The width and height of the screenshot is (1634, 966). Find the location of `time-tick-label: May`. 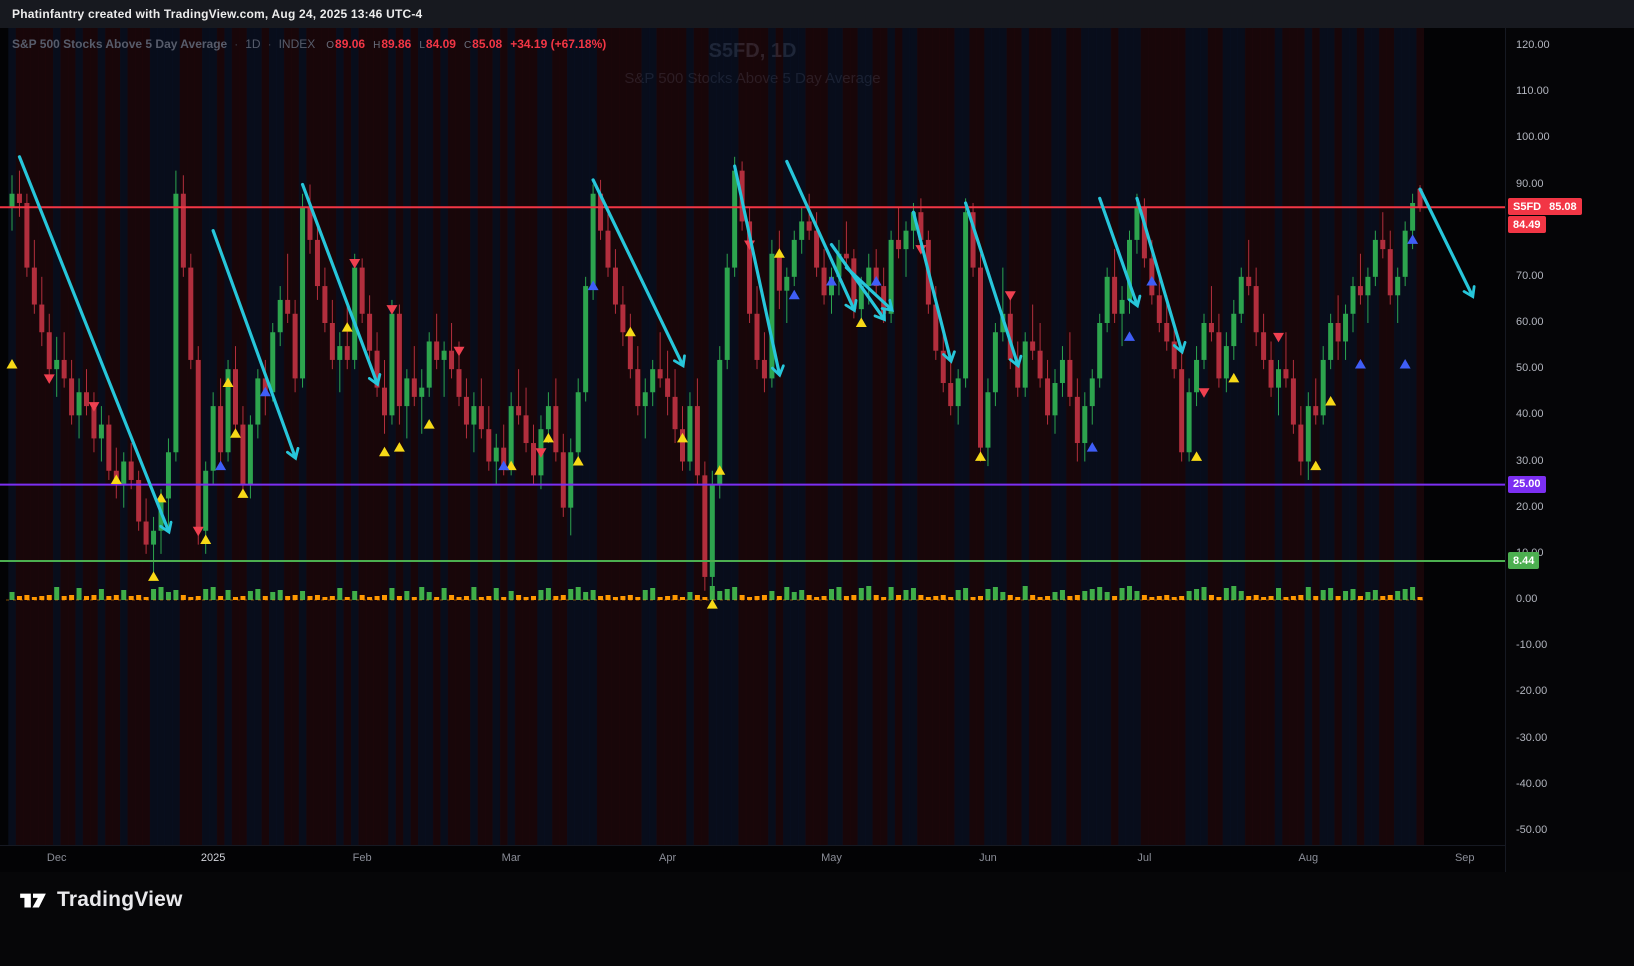

time-tick-label: May is located at coordinates (831, 858).